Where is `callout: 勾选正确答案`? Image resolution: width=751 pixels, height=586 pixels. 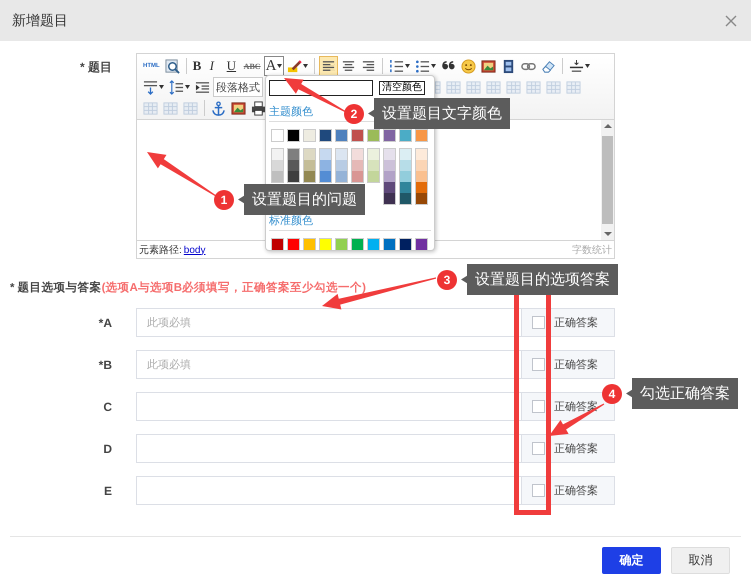
callout: 勾选正确答案 is located at coordinates (682, 393).